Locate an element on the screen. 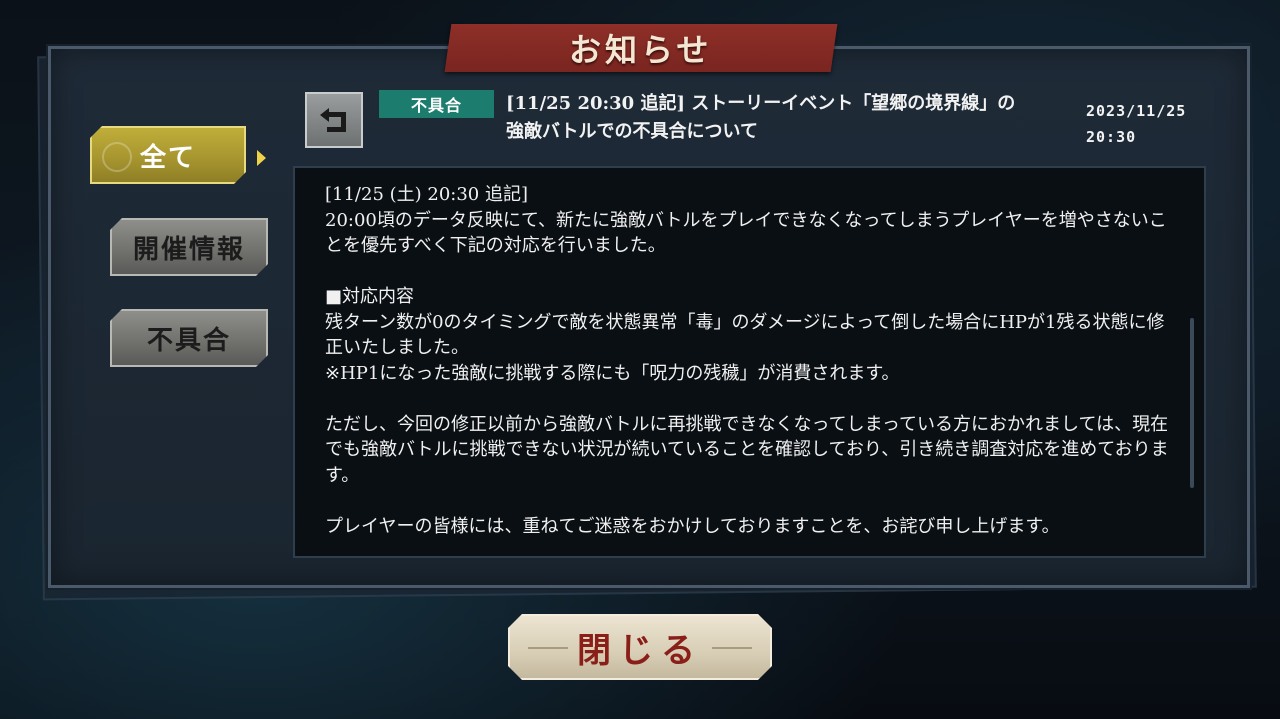 The height and width of the screenshot is (719, 1280). sidebar-item-label: 全て is located at coordinates (167, 157).